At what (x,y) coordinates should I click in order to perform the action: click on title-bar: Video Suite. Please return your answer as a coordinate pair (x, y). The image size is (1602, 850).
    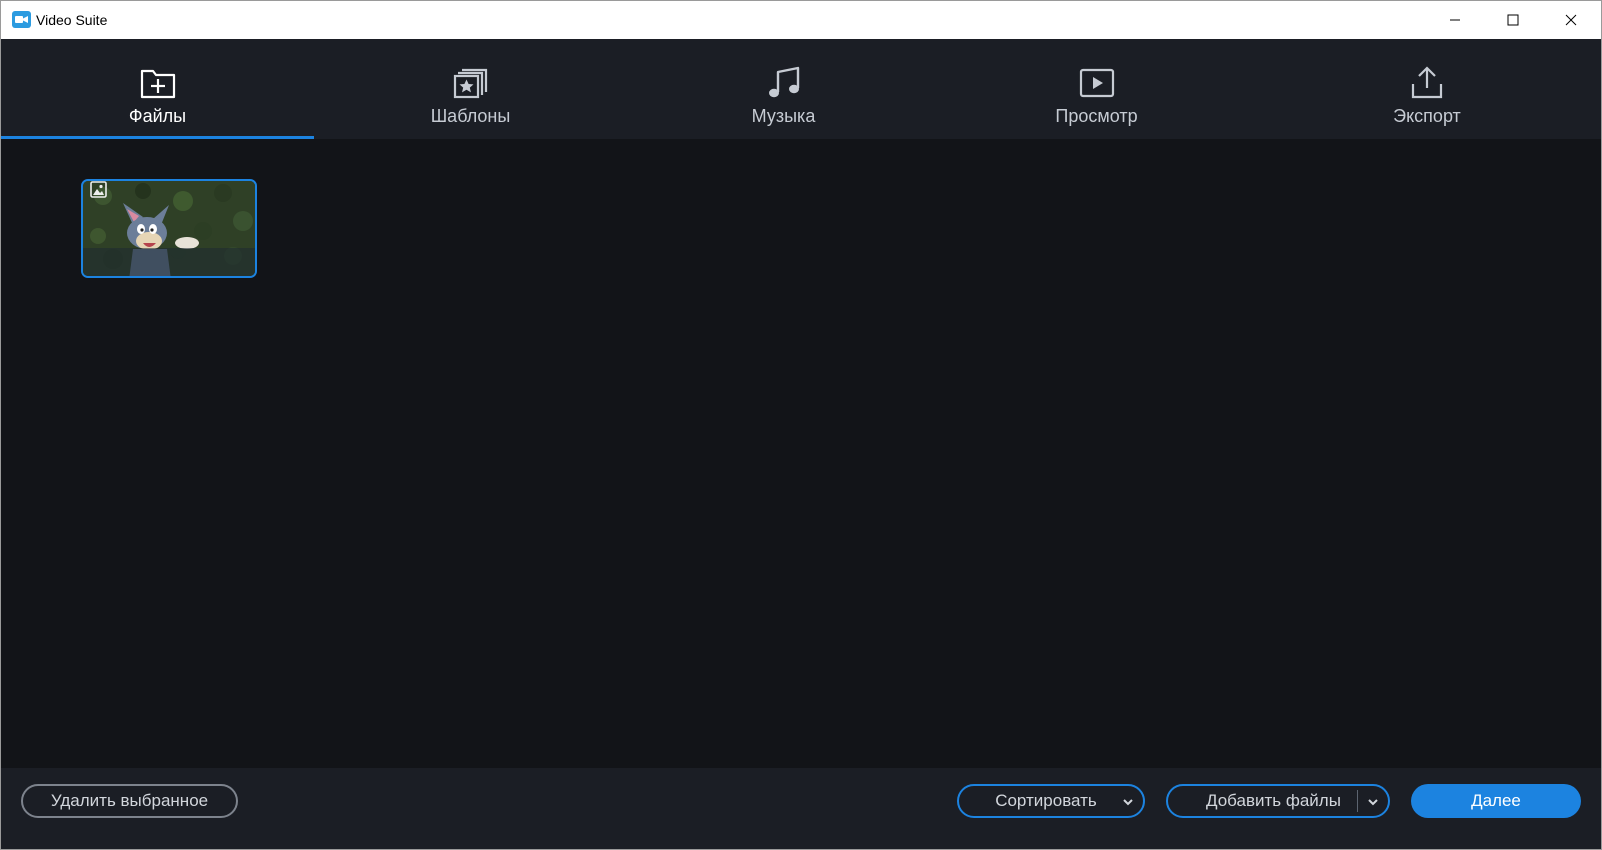
    Looking at the image, I should click on (801, 20).